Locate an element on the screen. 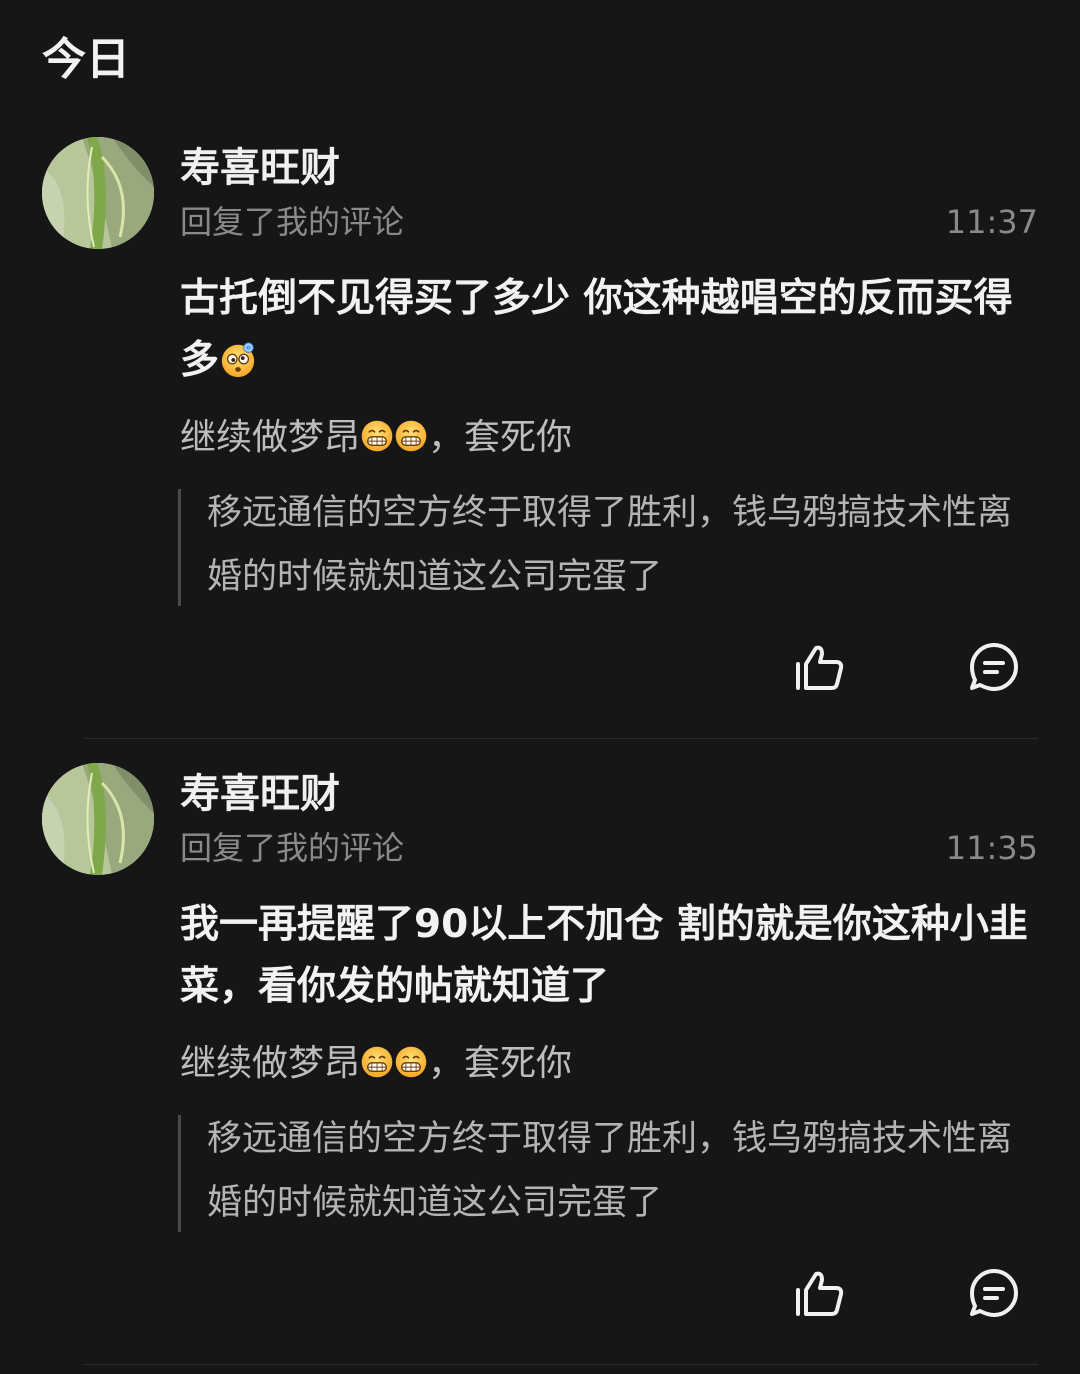 This screenshot has height=1374, width=1080. dizzy-face-emoji is located at coordinates (238, 360).